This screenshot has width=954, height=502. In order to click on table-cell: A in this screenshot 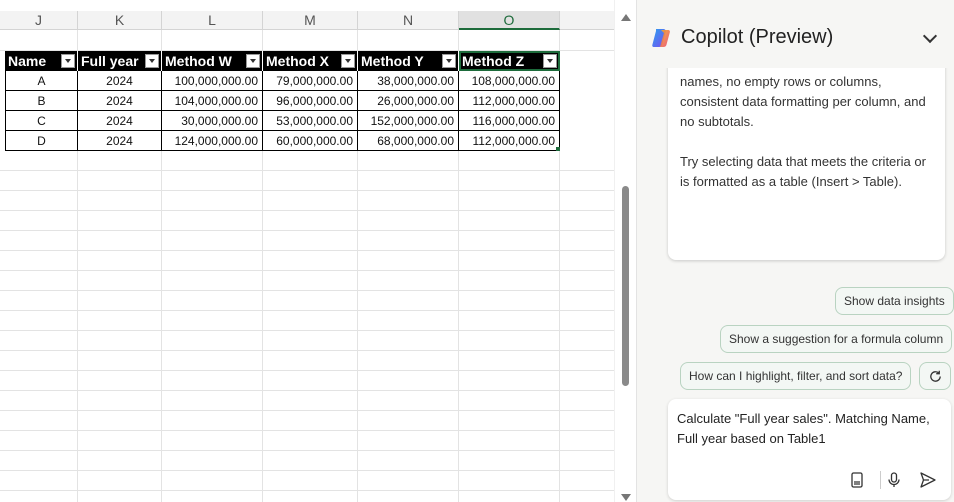, I will do `click(41, 81)`.